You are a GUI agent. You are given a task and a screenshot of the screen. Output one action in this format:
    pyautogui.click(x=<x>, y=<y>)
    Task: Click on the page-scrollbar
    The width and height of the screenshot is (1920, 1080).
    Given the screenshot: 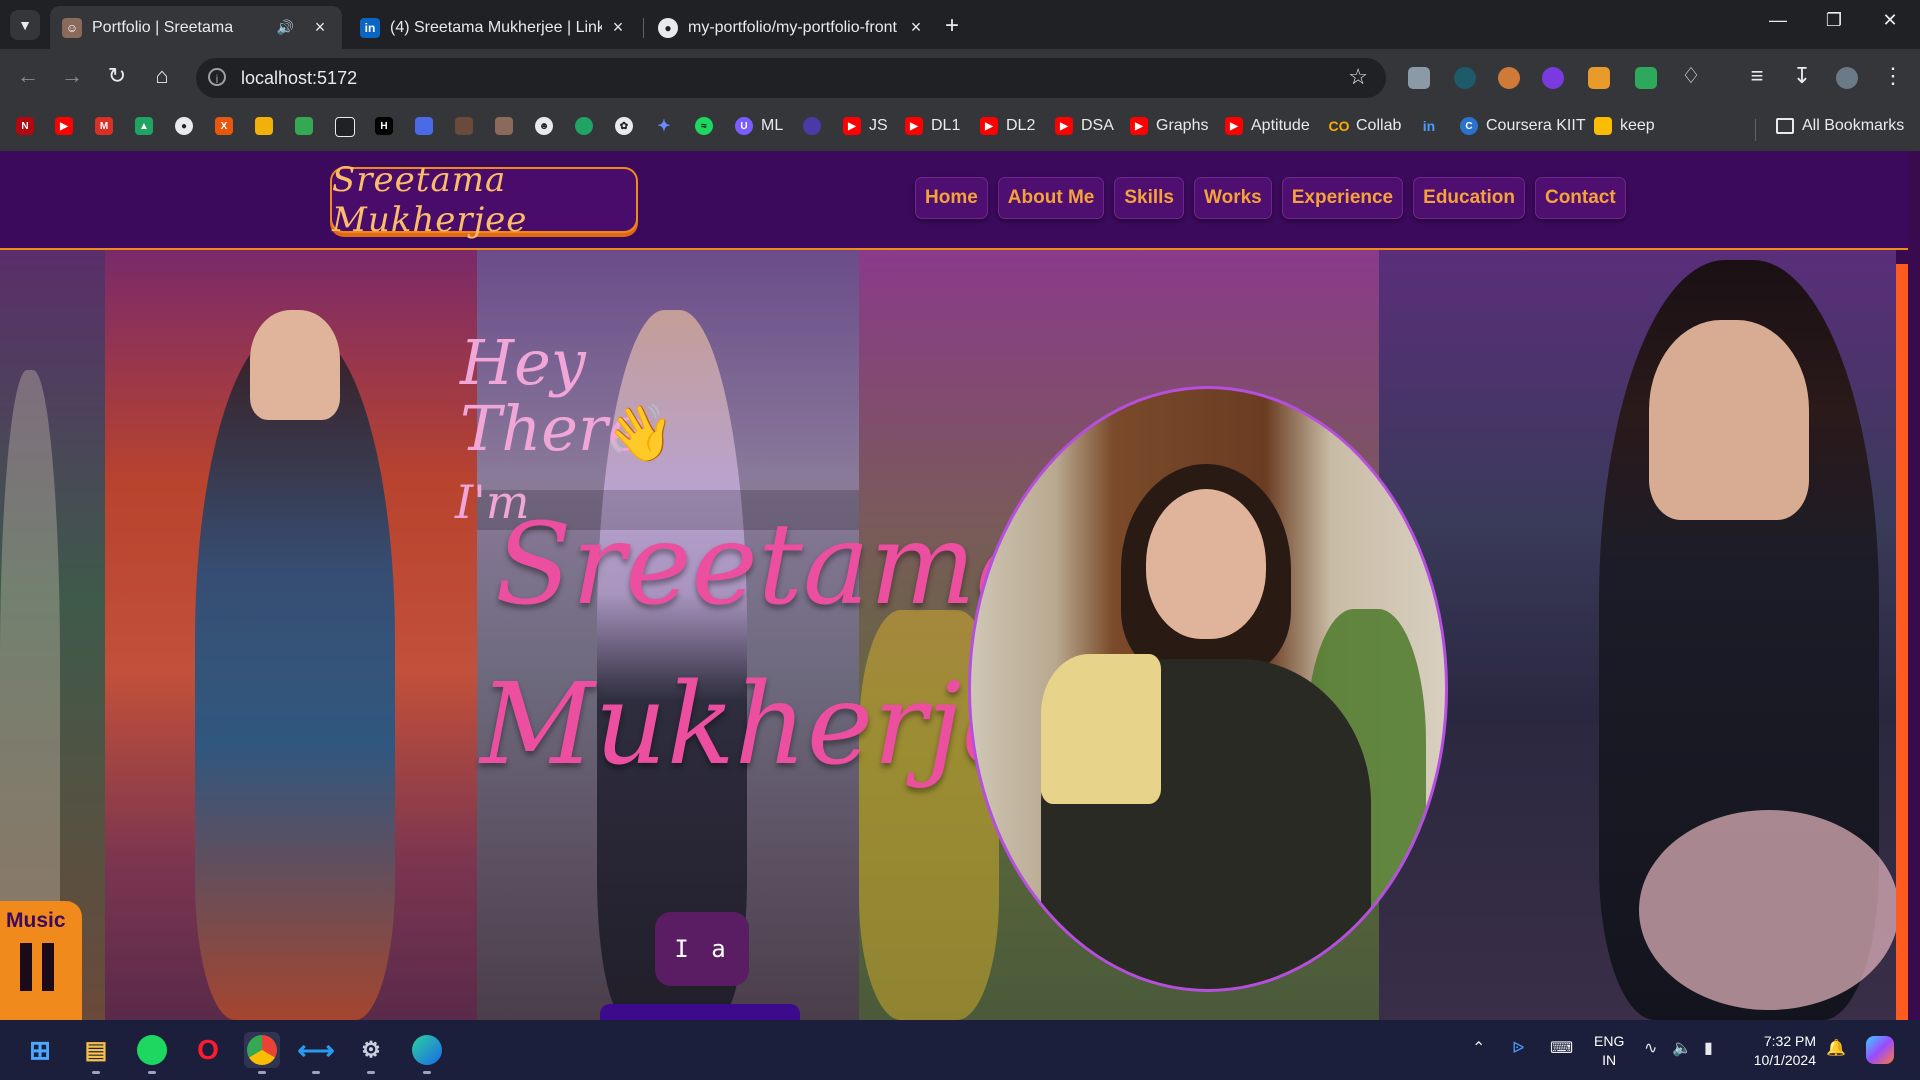 What is the action you would take?
    pyautogui.click(x=1902, y=635)
    